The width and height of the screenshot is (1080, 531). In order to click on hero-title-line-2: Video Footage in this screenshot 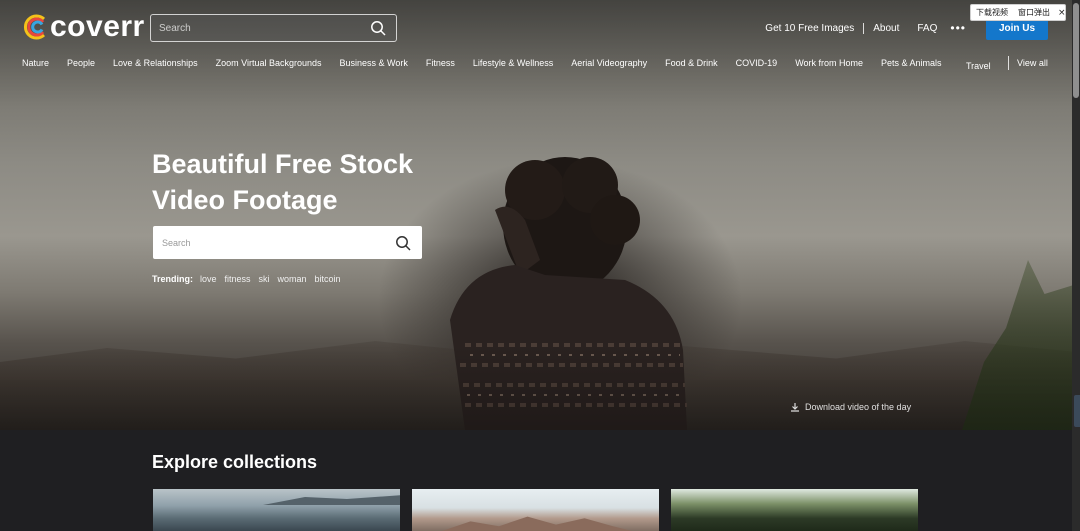, I will do `click(245, 200)`.